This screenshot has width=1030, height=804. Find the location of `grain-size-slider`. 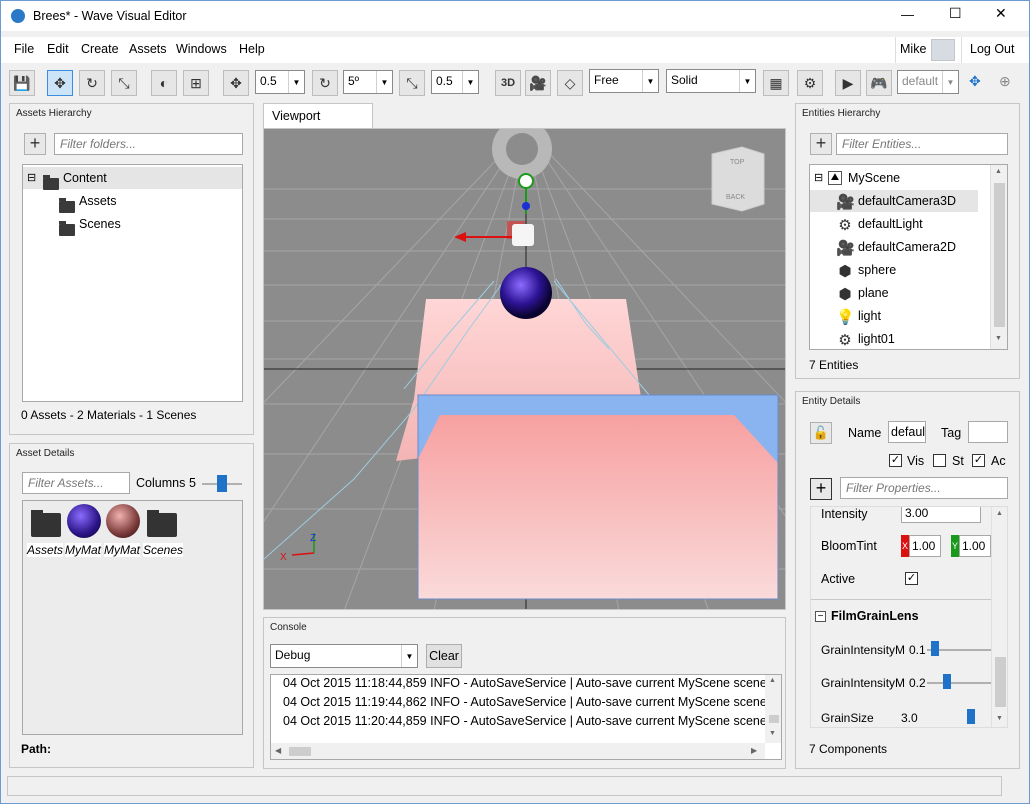

grain-size-slider is located at coordinates (971, 716).